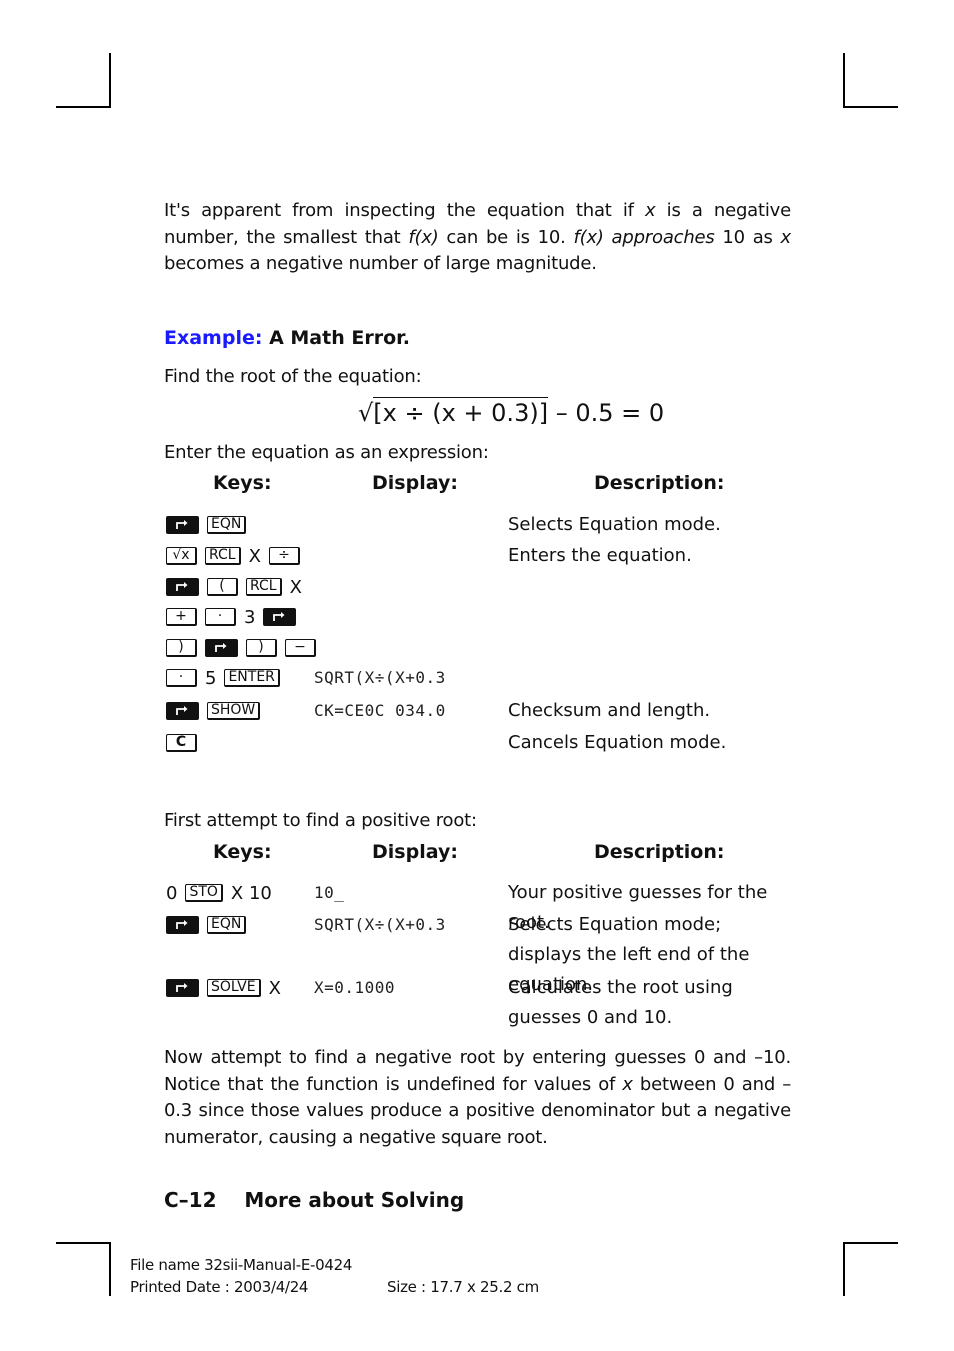  Describe the element at coordinates (242, 852) in the screenshot. I see `table2-header-keys: Keys:` at that location.